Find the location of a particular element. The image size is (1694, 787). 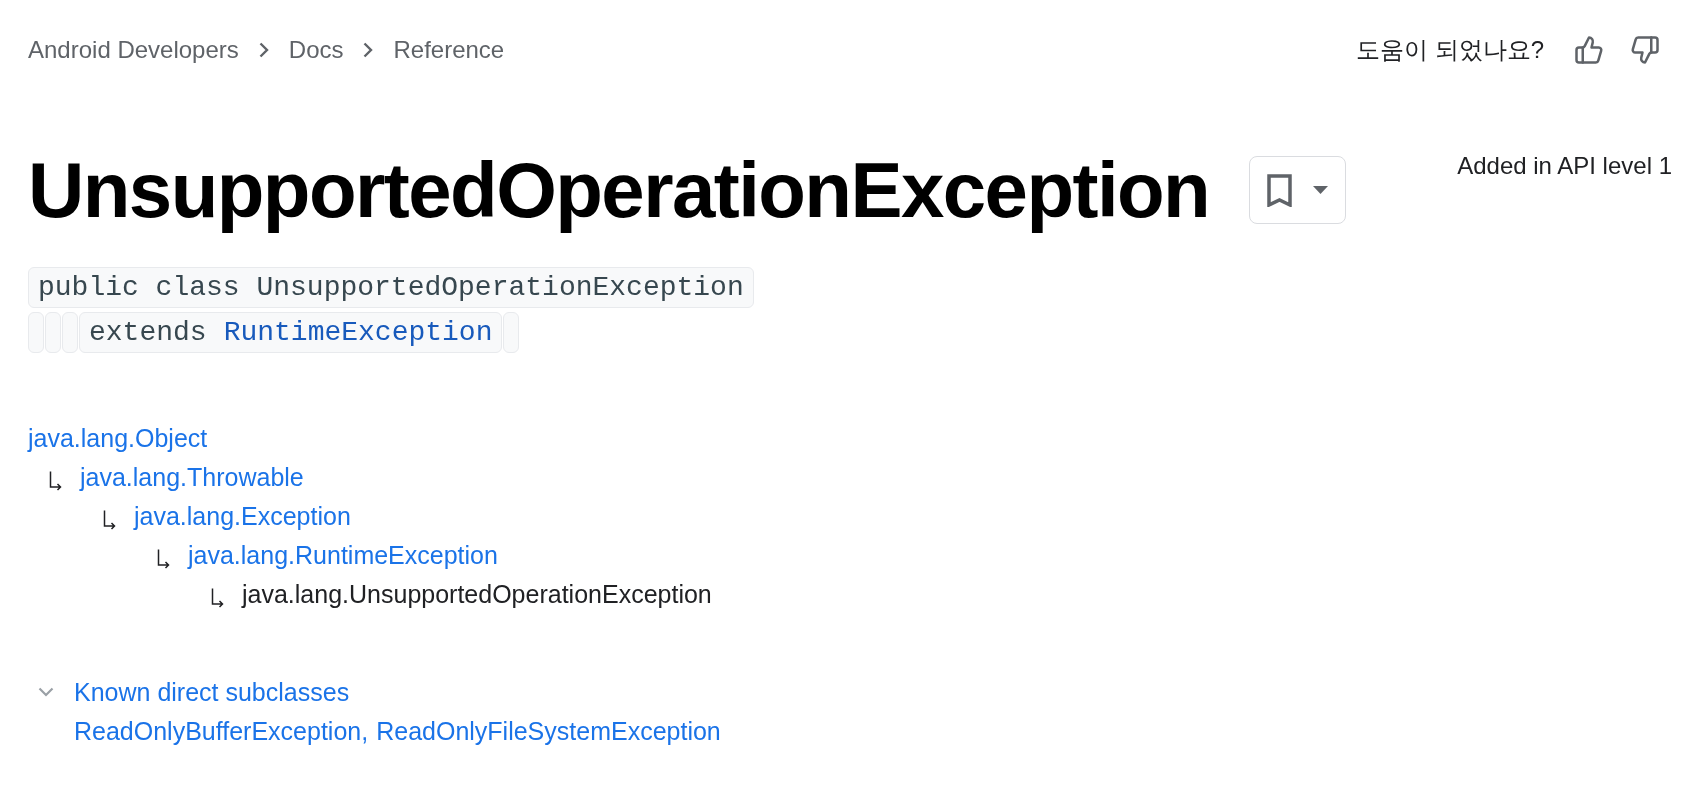

subclasses-toggle: Known direct subclasses is located at coordinates (212, 691).